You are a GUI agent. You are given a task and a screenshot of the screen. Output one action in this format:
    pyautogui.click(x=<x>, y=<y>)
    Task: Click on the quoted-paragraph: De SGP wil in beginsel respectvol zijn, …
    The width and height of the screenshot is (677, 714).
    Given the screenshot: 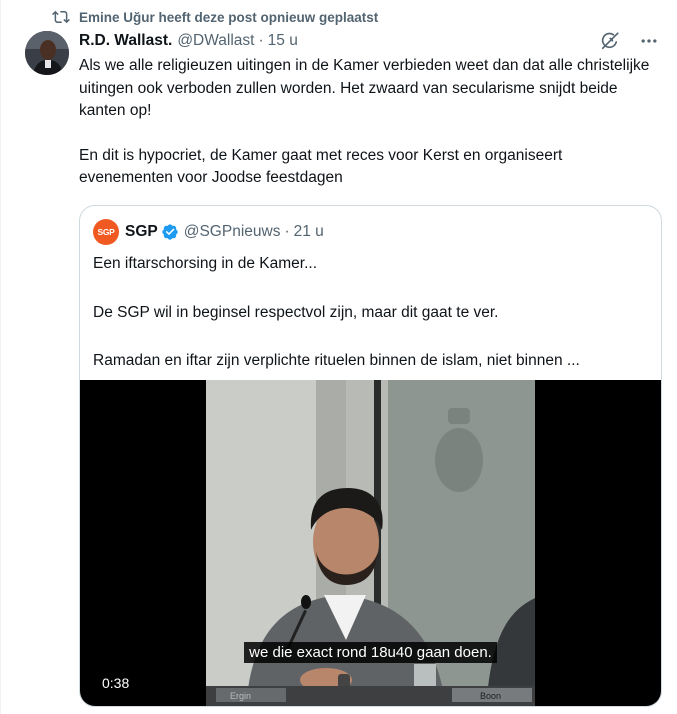 What is the action you would take?
    pyautogui.click(x=296, y=312)
    